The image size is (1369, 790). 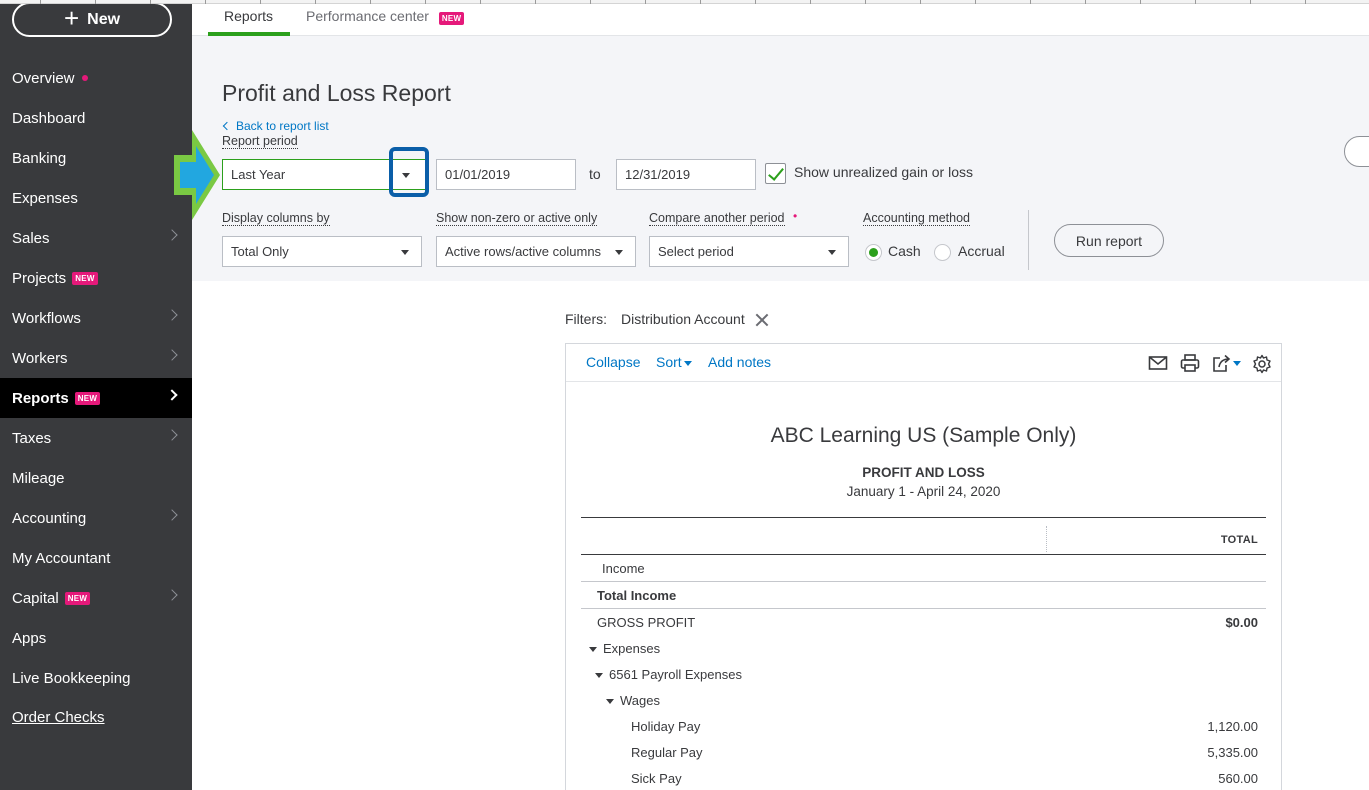 What do you see at coordinates (666, 726) in the screenshot?
I see `row-label: Holiday Pay` at bounding box center [666, 726].